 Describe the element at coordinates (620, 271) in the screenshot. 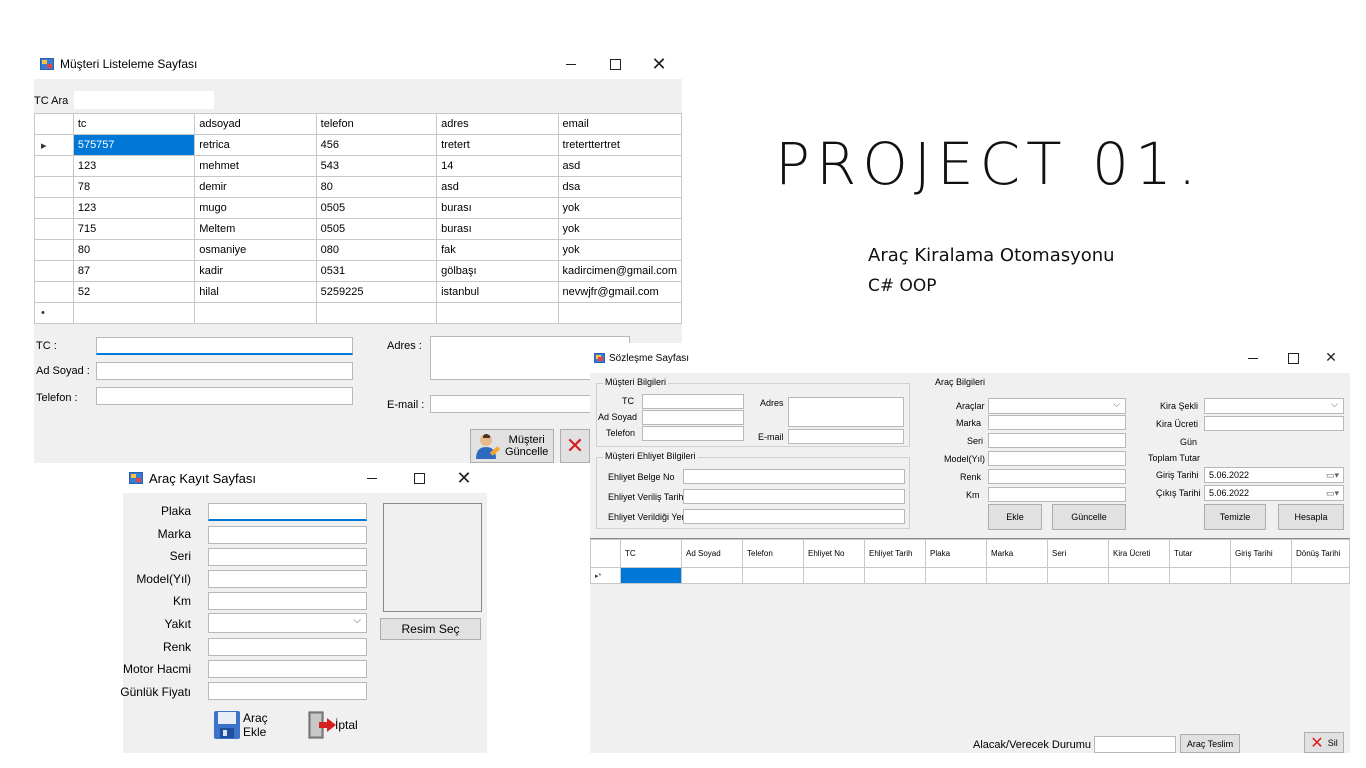

I see `grid-cell: kadircimen@gmail.com` at that location.